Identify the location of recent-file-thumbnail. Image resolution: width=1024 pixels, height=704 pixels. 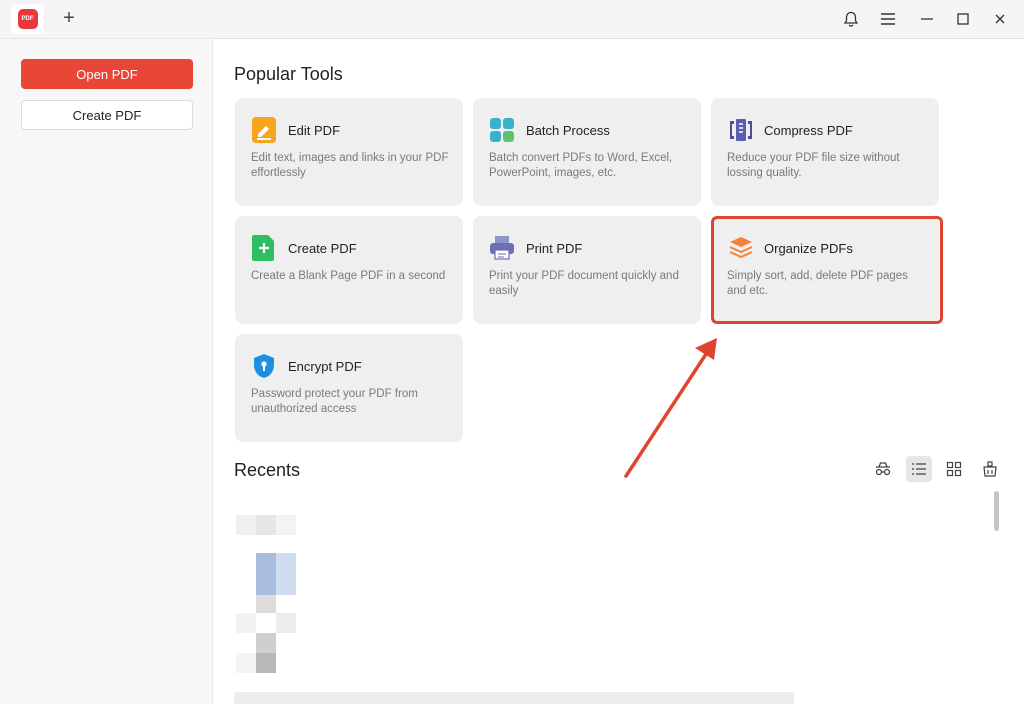
(266, 595).